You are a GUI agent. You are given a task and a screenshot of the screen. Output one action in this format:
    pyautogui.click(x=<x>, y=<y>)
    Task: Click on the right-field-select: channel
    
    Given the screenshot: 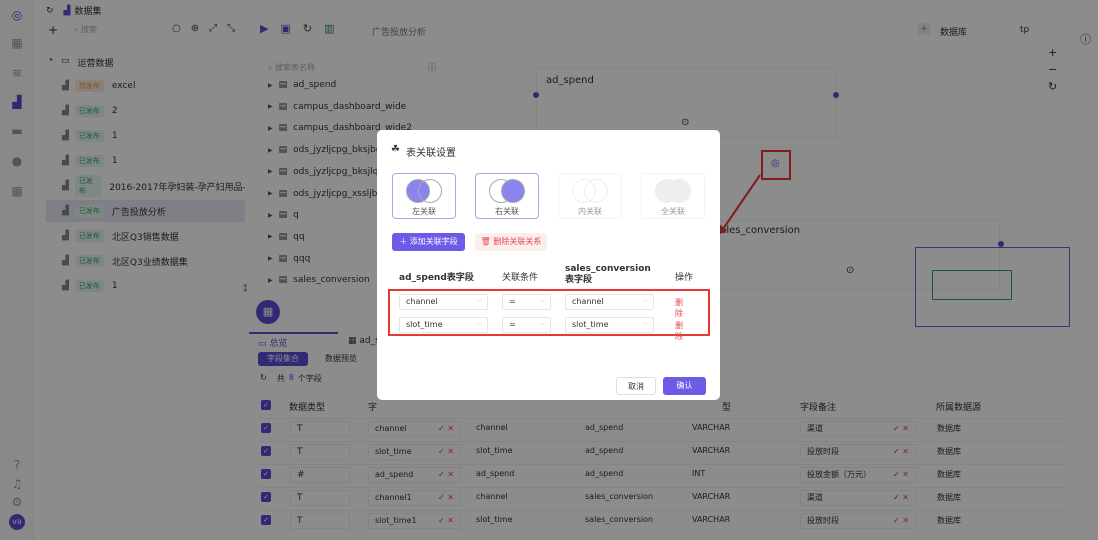 What is the action you would take?
    pyautogui.click(x=609, y=301)
    